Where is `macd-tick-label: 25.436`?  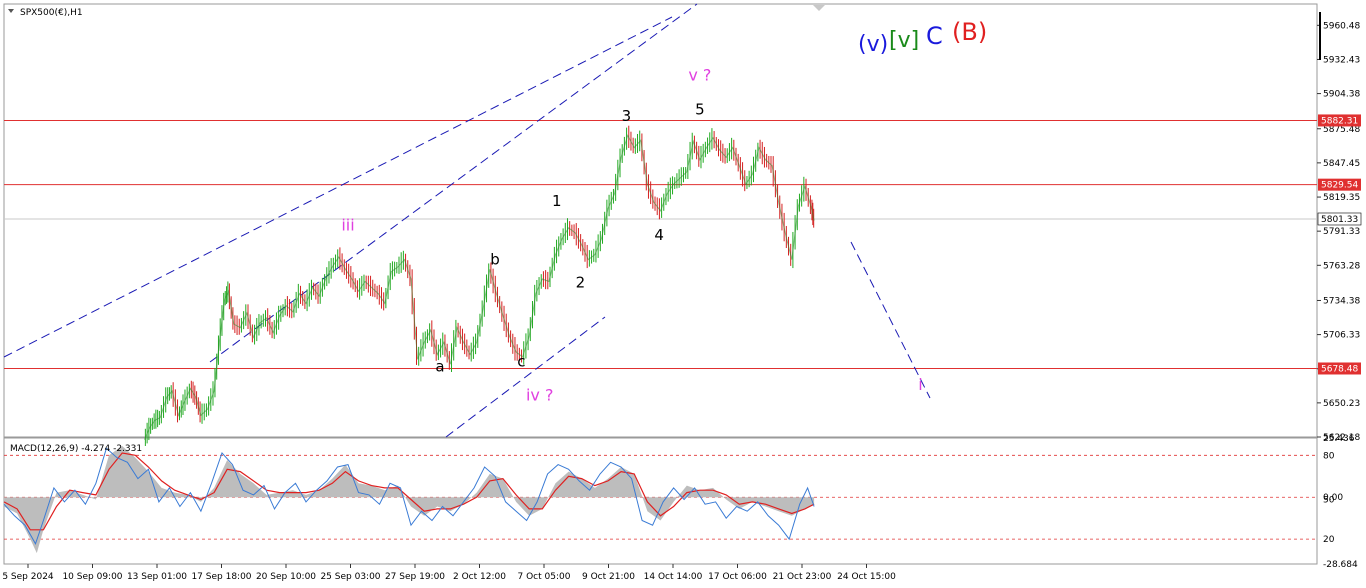
macd-tick-label: 25.436 is located at coordinates (1339, 439).